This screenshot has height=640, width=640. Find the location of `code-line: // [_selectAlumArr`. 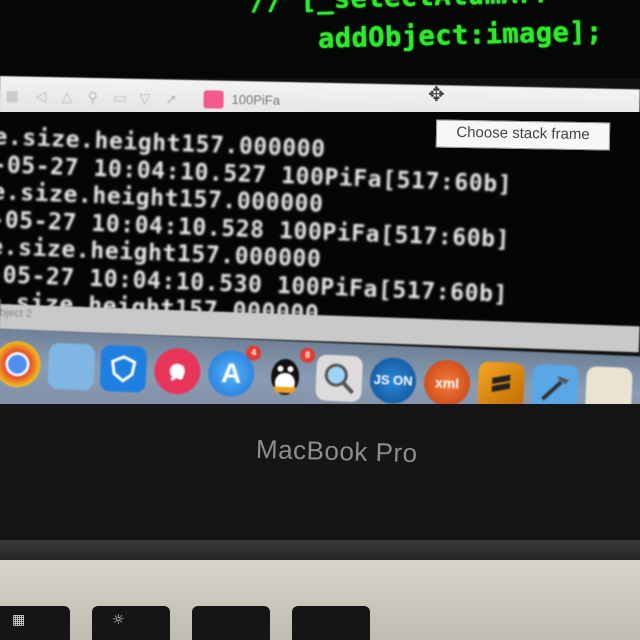

code-line: // [_selectAlumArr is located at coordinates (401, 8).